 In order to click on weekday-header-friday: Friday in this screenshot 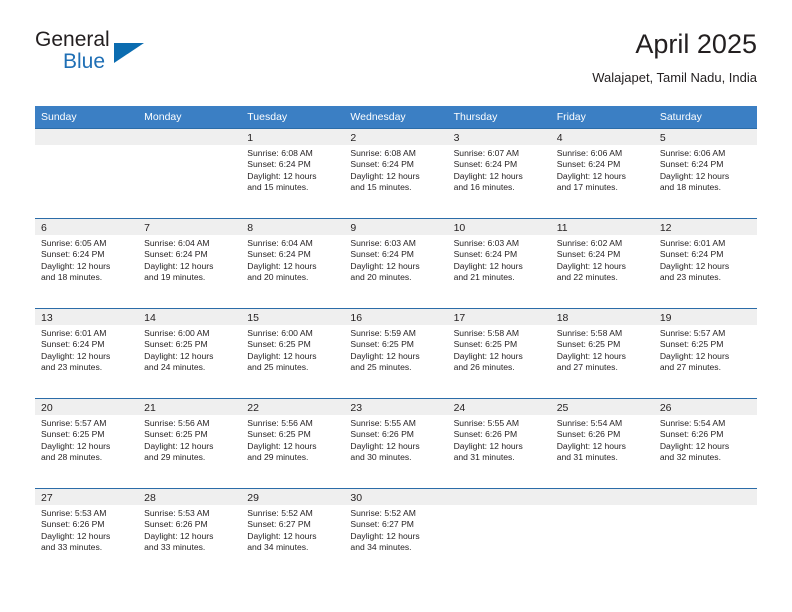, I will do `click(602, 117)`.